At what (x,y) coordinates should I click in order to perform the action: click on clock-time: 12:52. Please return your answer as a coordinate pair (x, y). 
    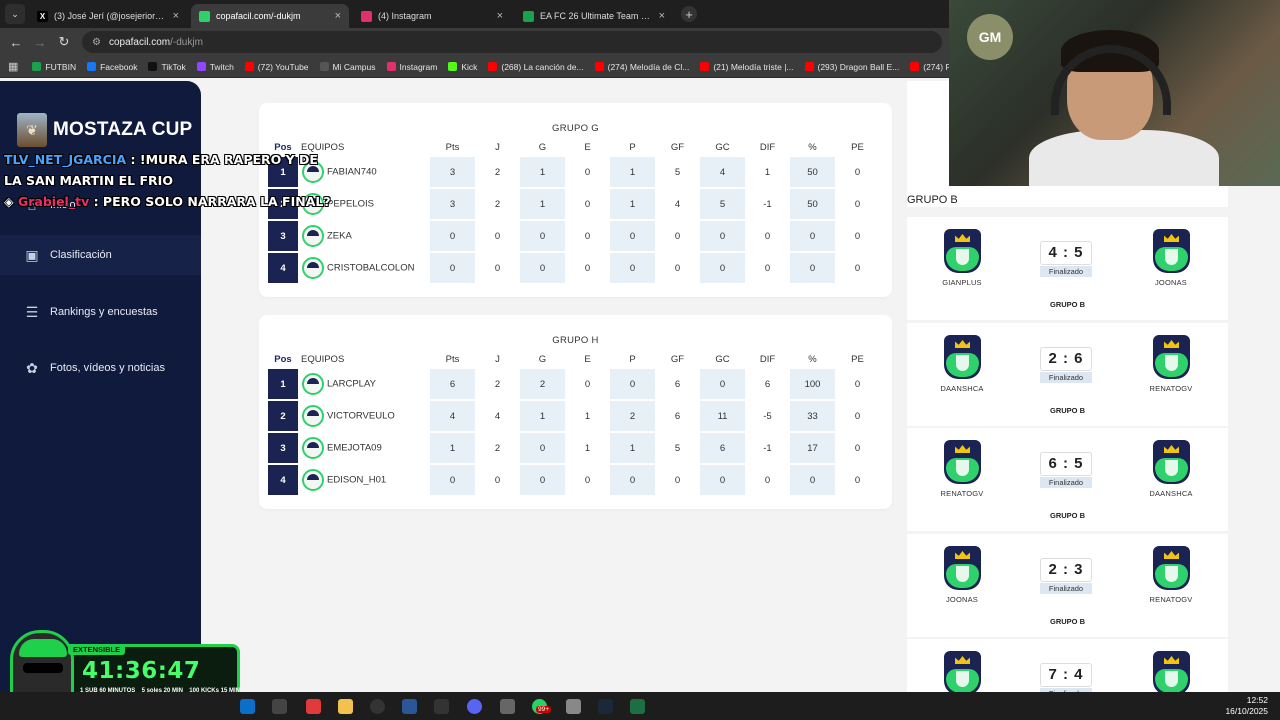
    Looking at the image, I should click on (1257, 700).